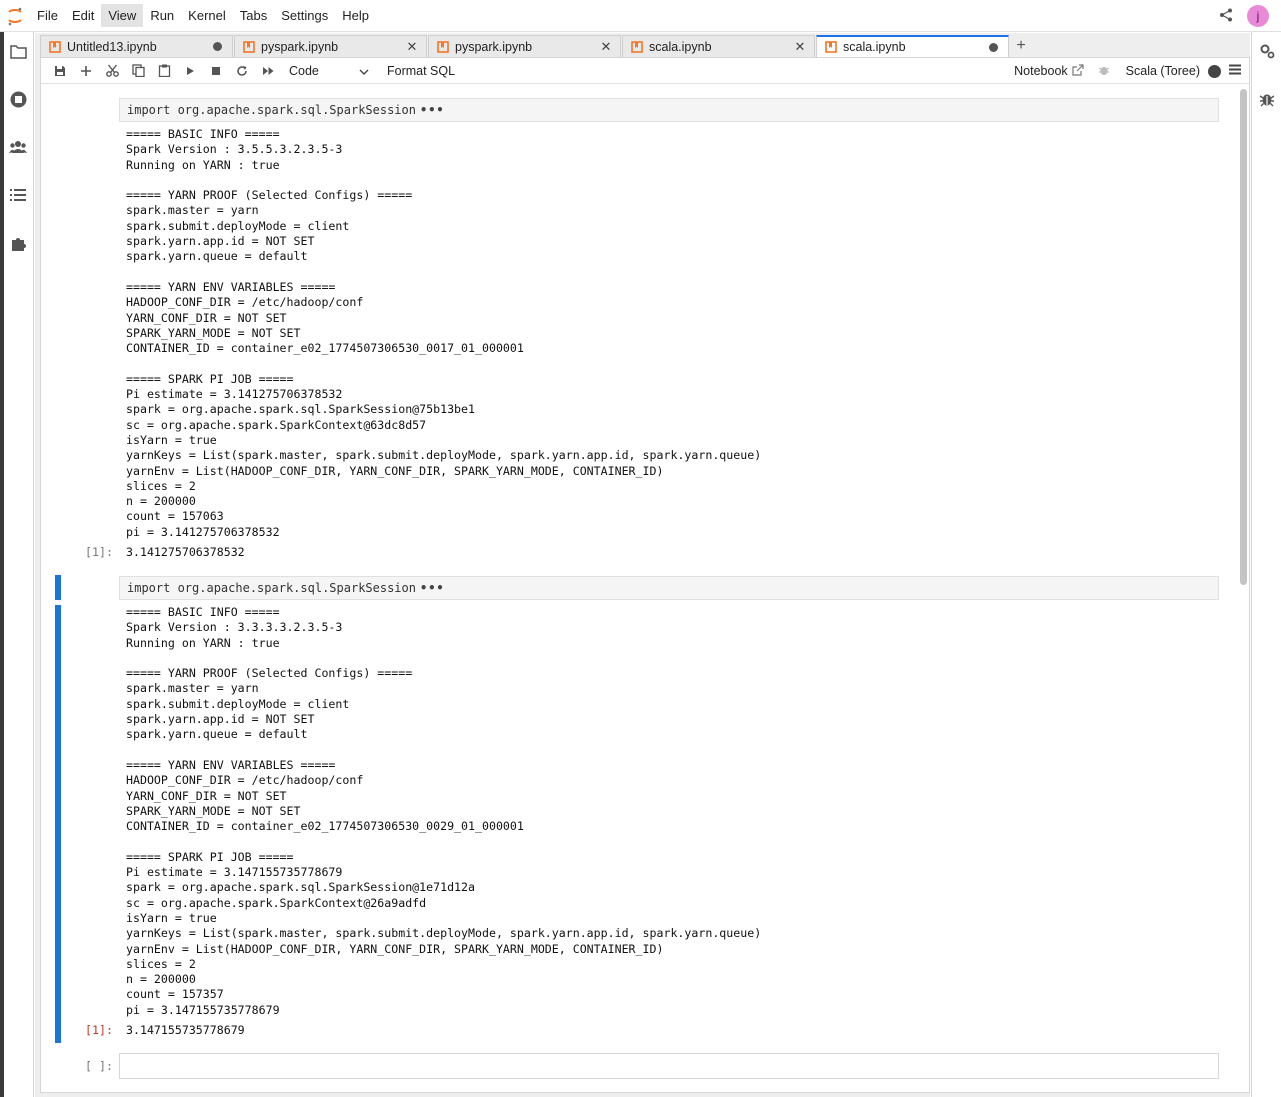  Describe the element at coordinates (112, 46) in the screenshot. I see `tab-label: Untitled13.ipynb` at that location.